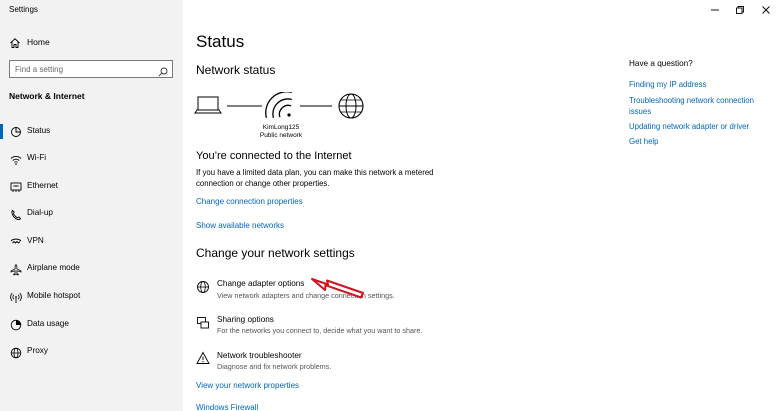 The height and width of the screenshot is (411, 780). What do you see at coordinates (91, 353) in the screenshot?
I see `sidebar-item-proxy: Proxy` at bounding box center [91, 353].